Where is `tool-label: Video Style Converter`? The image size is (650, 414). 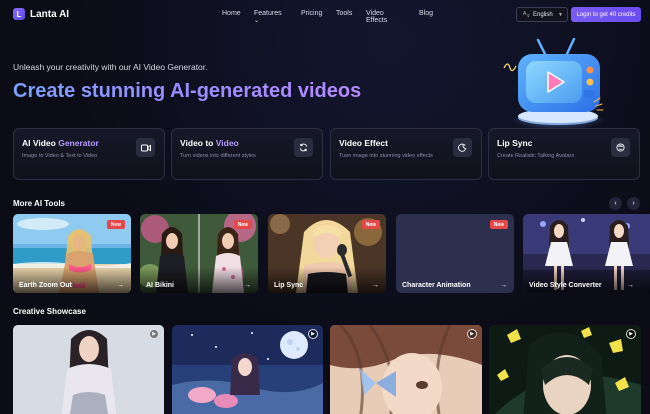 tool-label: Video Style Converter is located at coordinates (565, 285).